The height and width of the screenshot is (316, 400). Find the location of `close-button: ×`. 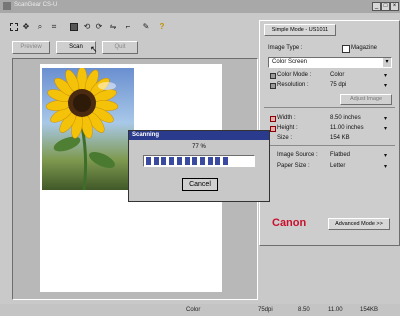

close-button: × is located at coordinates (394, 6).